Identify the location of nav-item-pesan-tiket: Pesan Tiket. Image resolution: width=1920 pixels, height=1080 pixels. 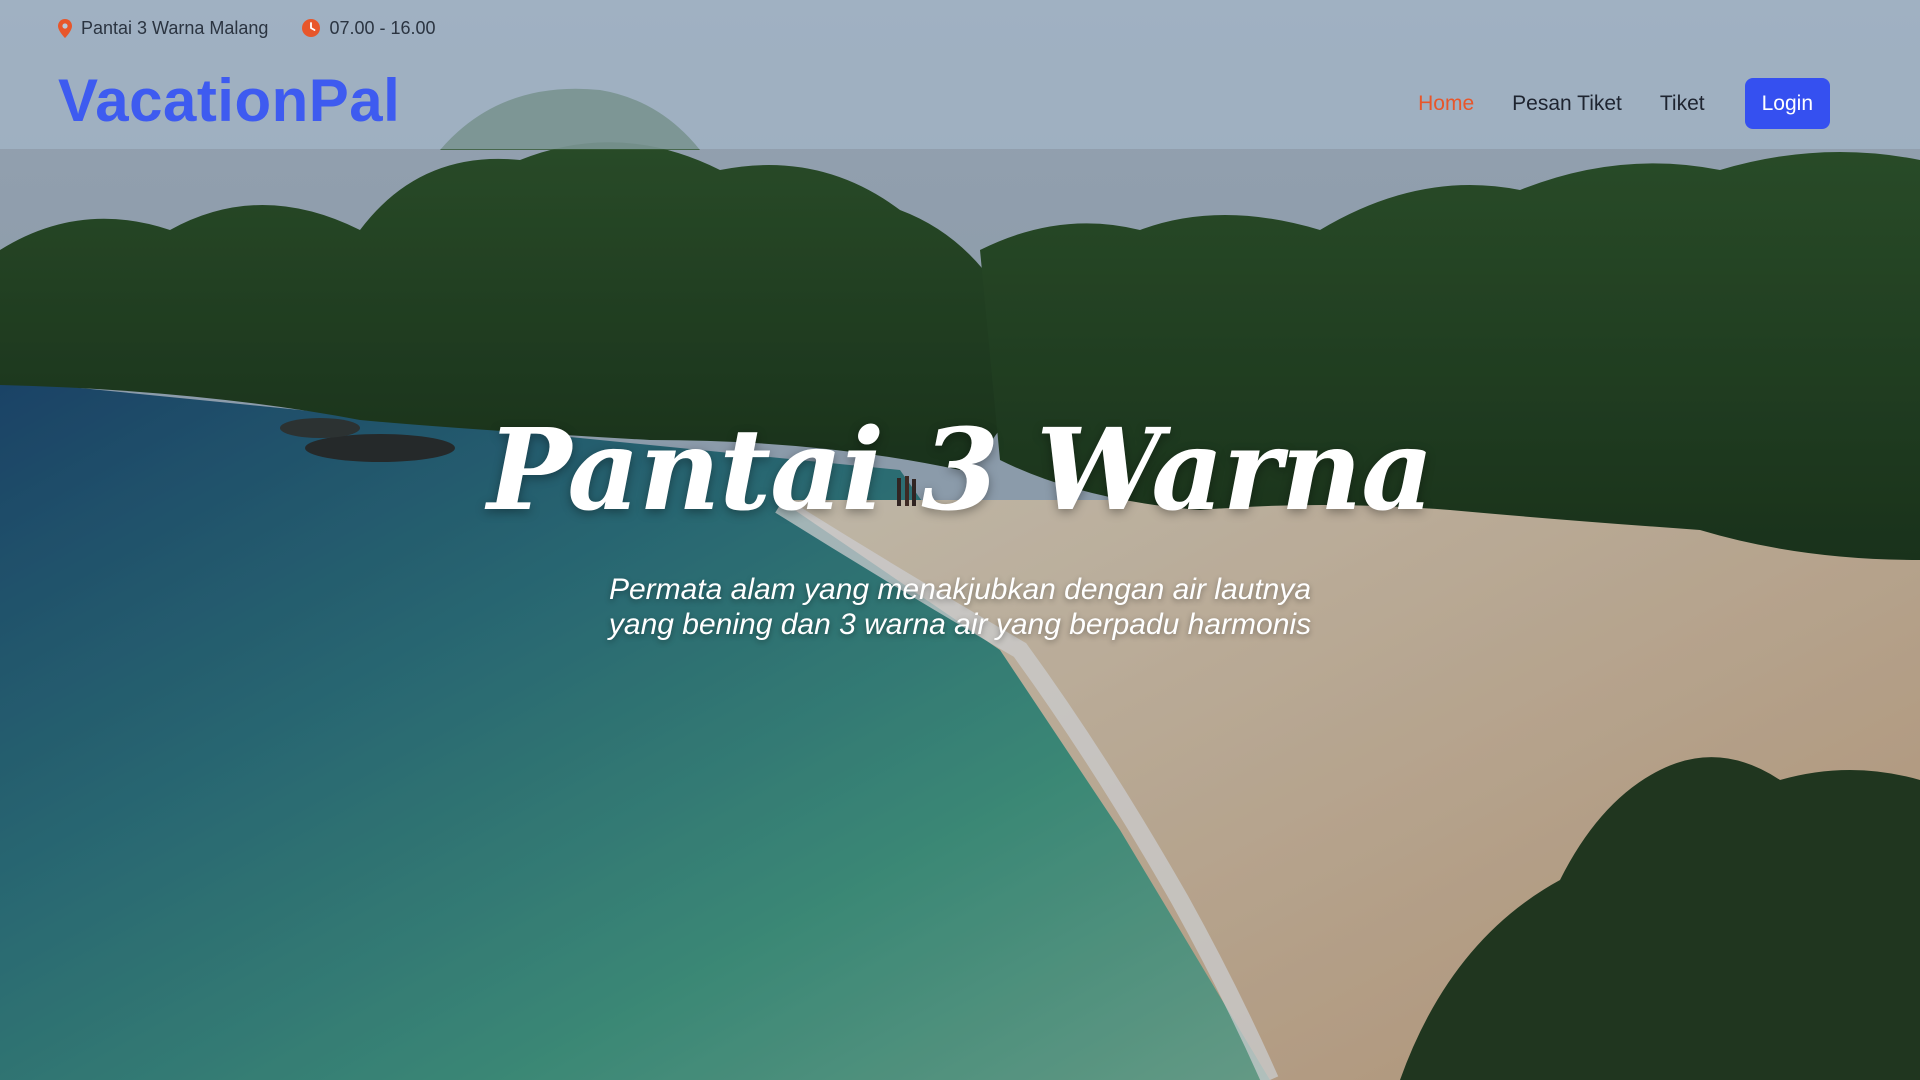
(1567, 104).